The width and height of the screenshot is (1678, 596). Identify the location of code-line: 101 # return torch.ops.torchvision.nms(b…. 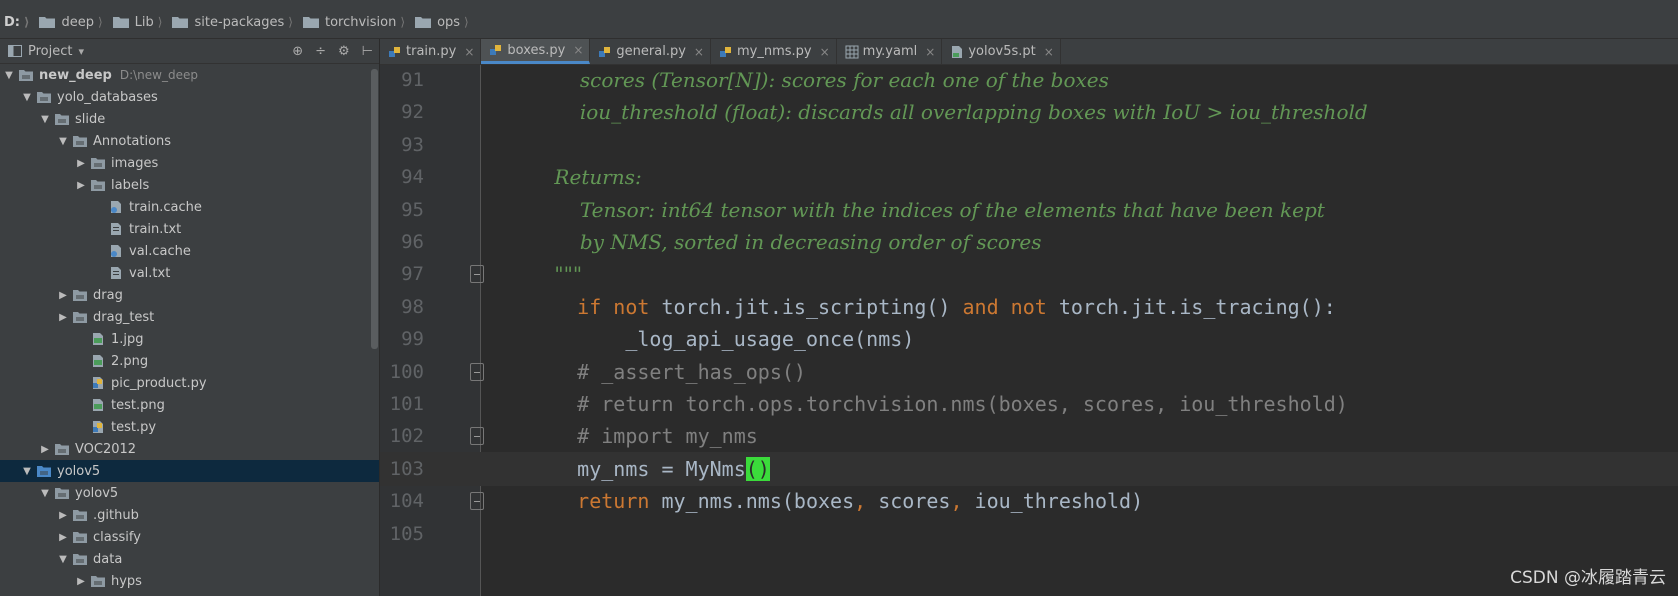
(1029, 404).